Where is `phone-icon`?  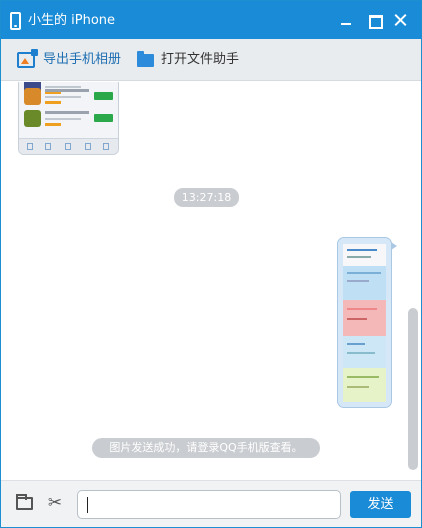
phone-icon is located at coordinates (15, 21).